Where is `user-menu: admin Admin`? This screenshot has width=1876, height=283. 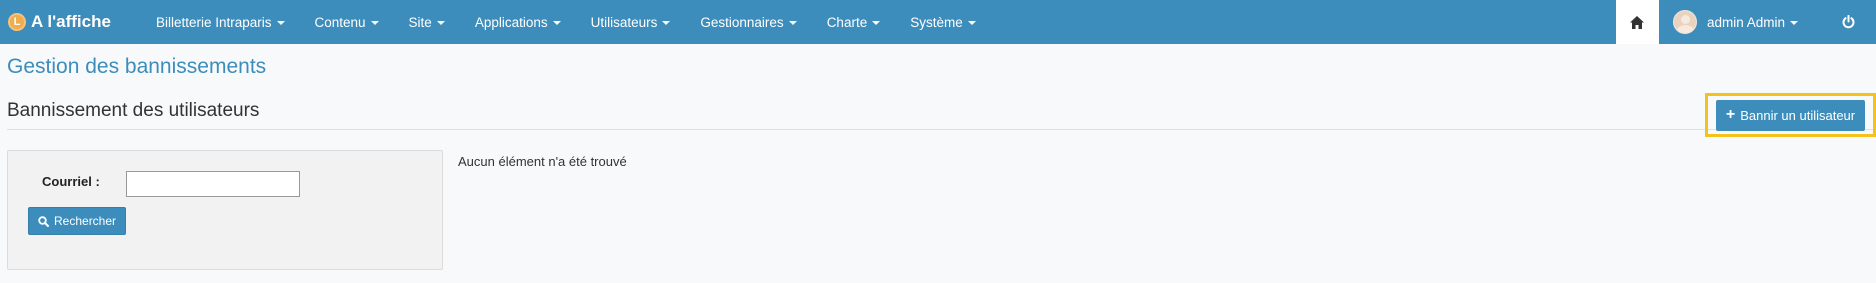 user-menu: admin Admin is located at coordinates (1739, 22).